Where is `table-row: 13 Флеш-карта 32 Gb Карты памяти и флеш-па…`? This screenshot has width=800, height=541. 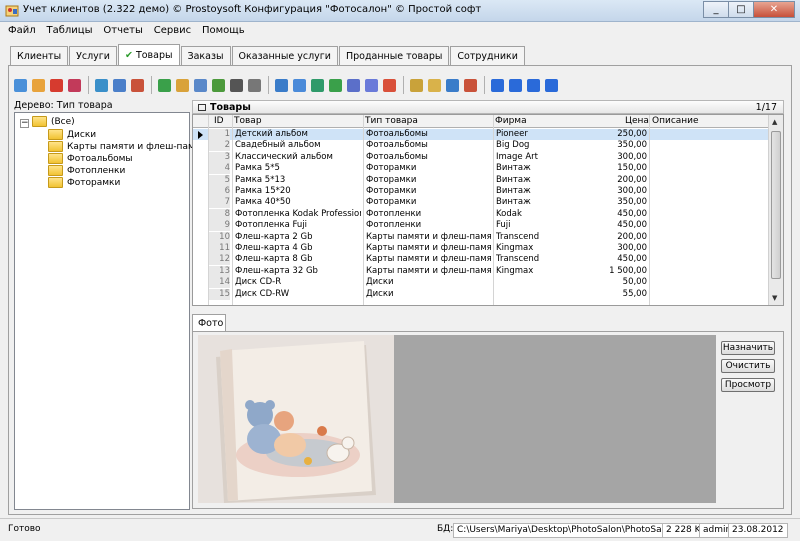 table-row: 13 Флеш-карта 32 Gb Карты памяти и флеш-па… is located at coordinates (481, 271).